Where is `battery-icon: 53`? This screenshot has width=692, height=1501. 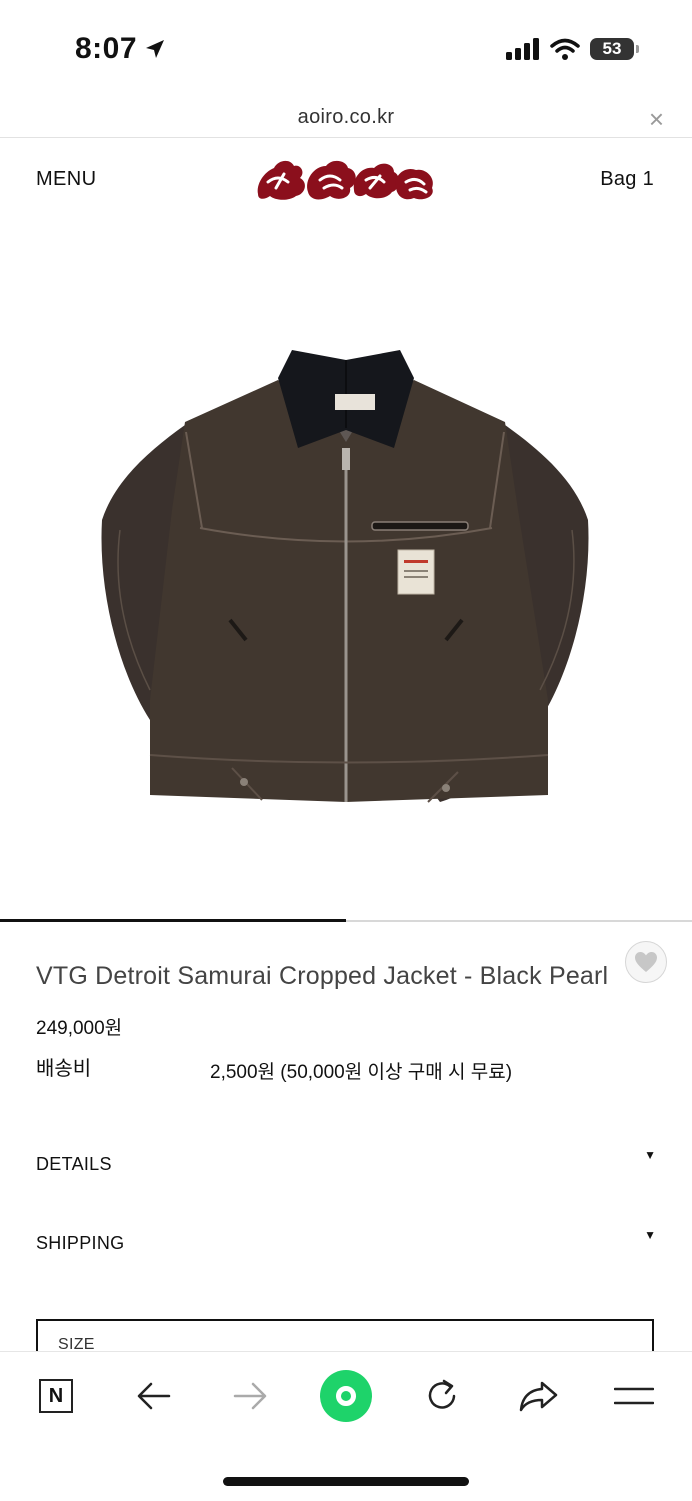
battery-icon: 53 is located at coordinates (614, 49).